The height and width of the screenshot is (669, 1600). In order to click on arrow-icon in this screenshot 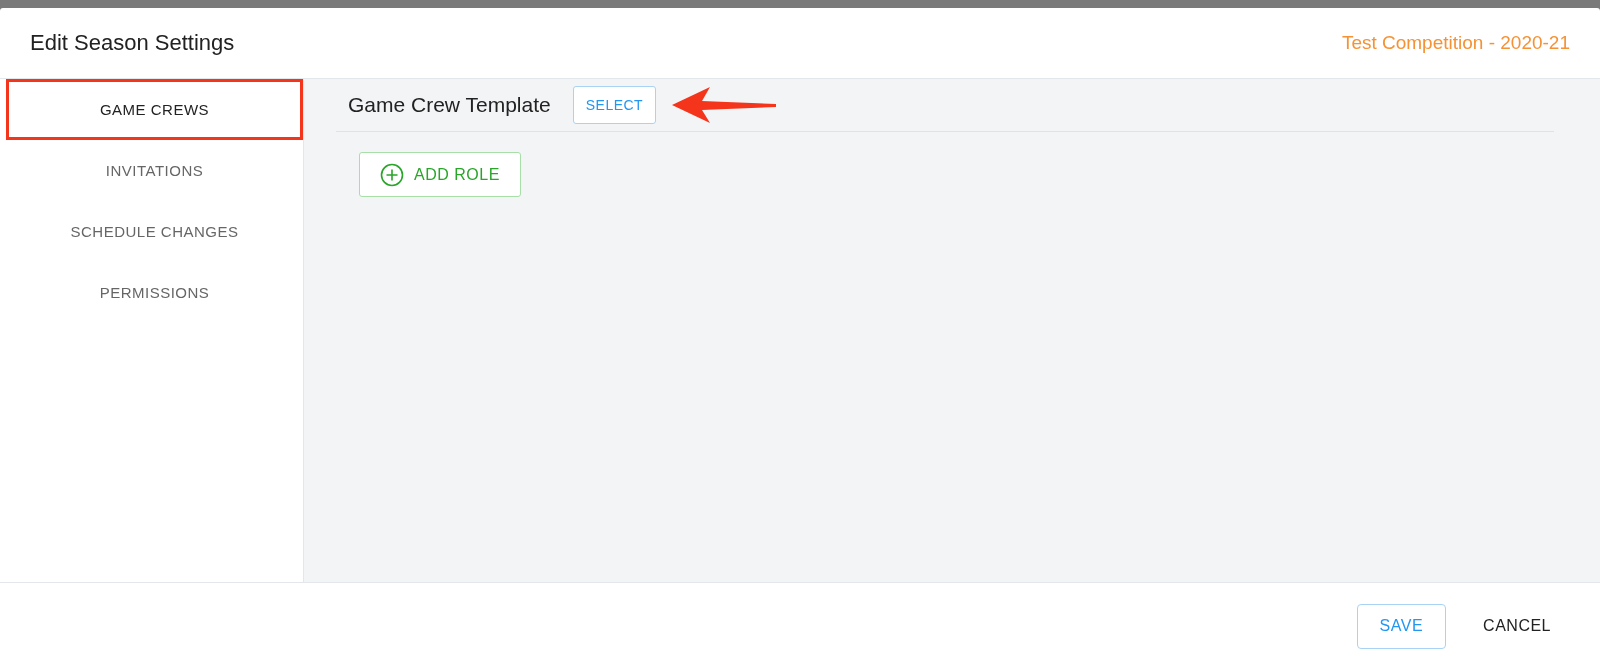, I will do `click(725, 105)`.